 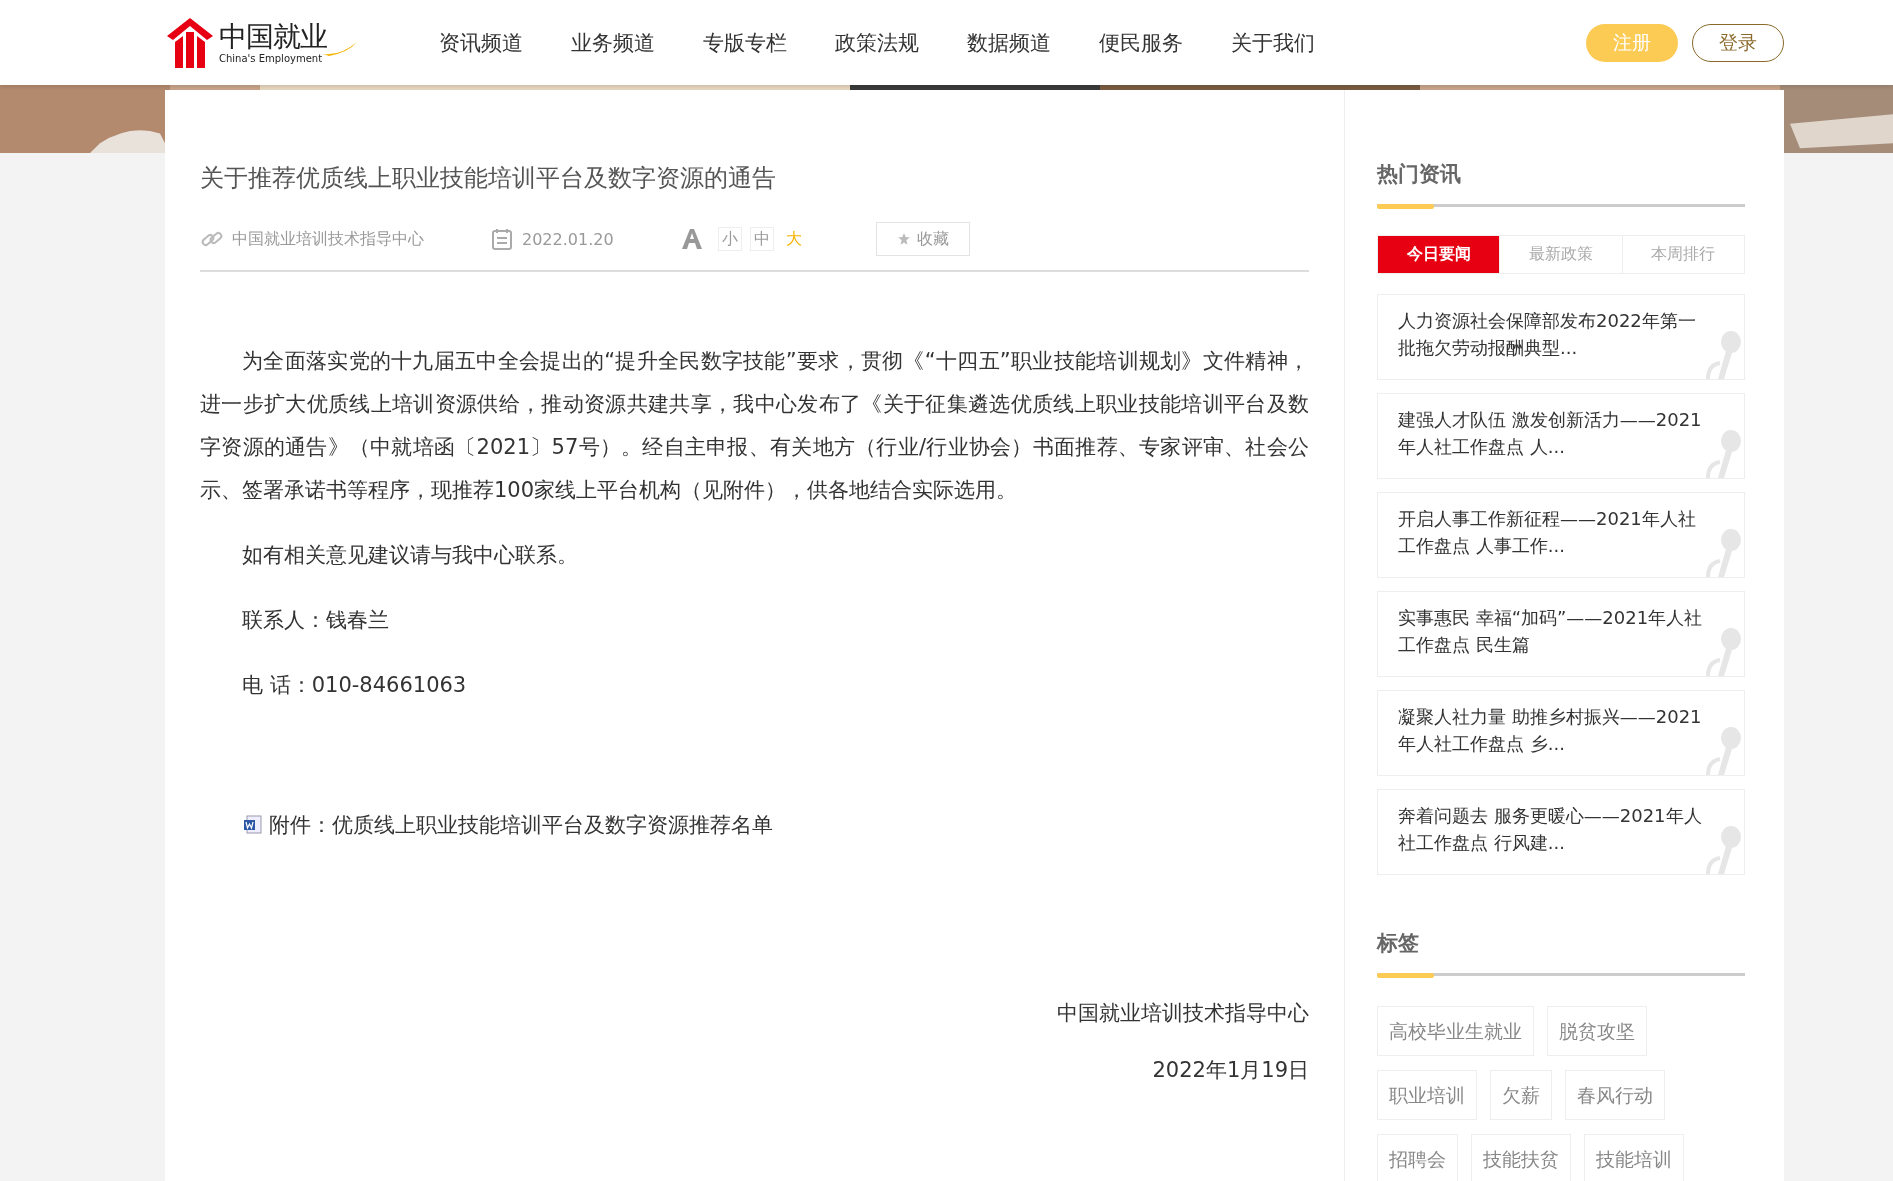 I want to click on star-icon, so click(x=903, y=239).